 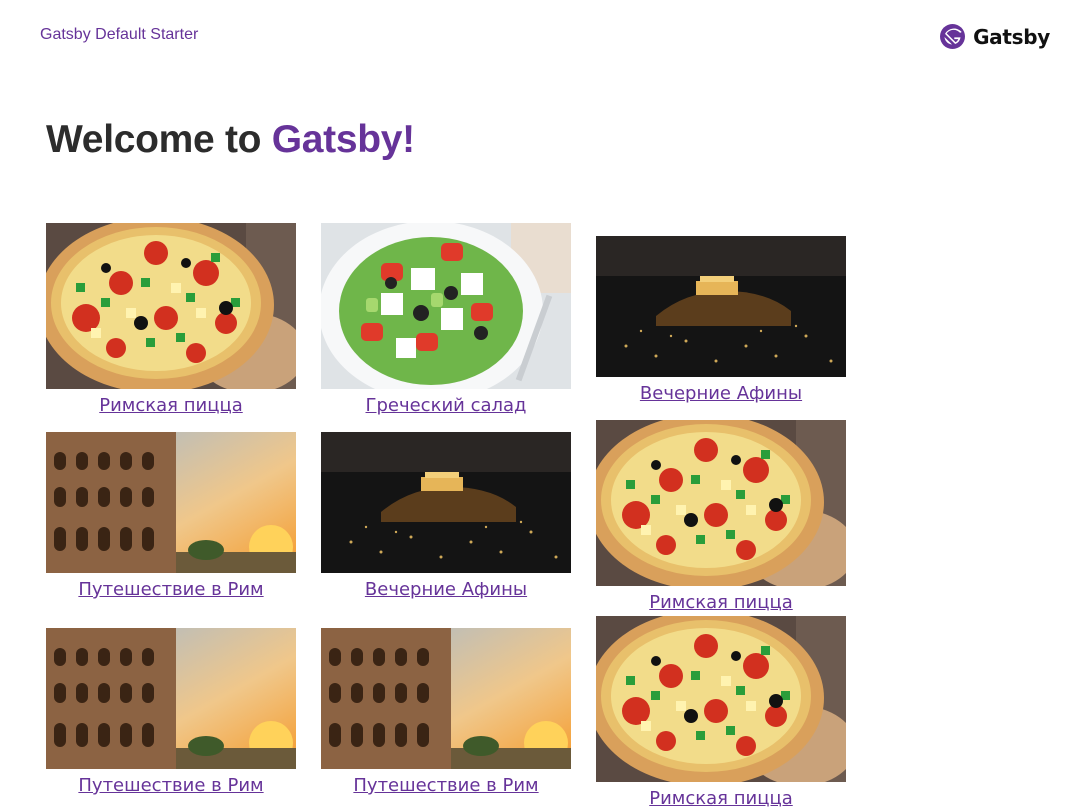 What do you see at coordinates (119, 35) in the screenshot?
I see `site-title-link: Gatsby Default Starter` at bounding box center [119, 35].